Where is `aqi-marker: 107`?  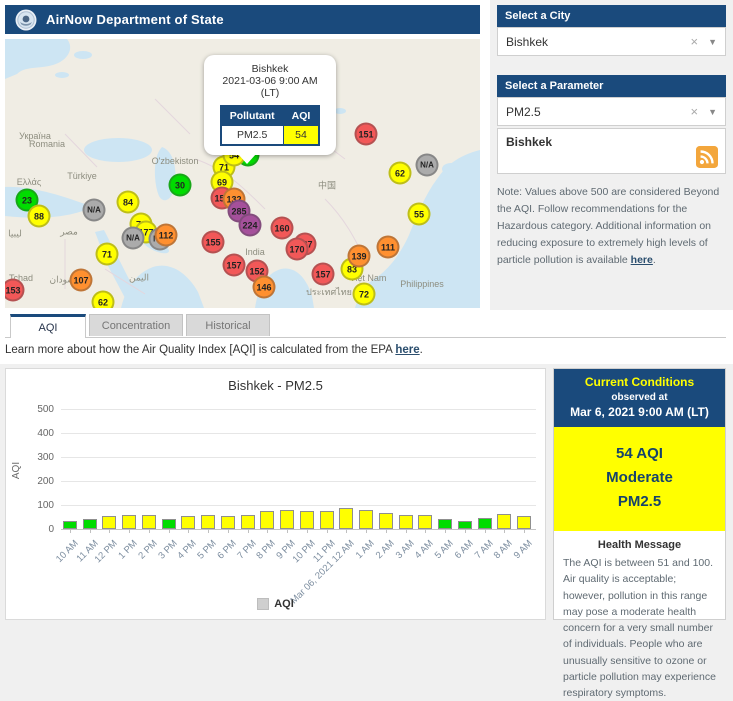 aqi-marker: 107 is located at coordinates (81, 280).